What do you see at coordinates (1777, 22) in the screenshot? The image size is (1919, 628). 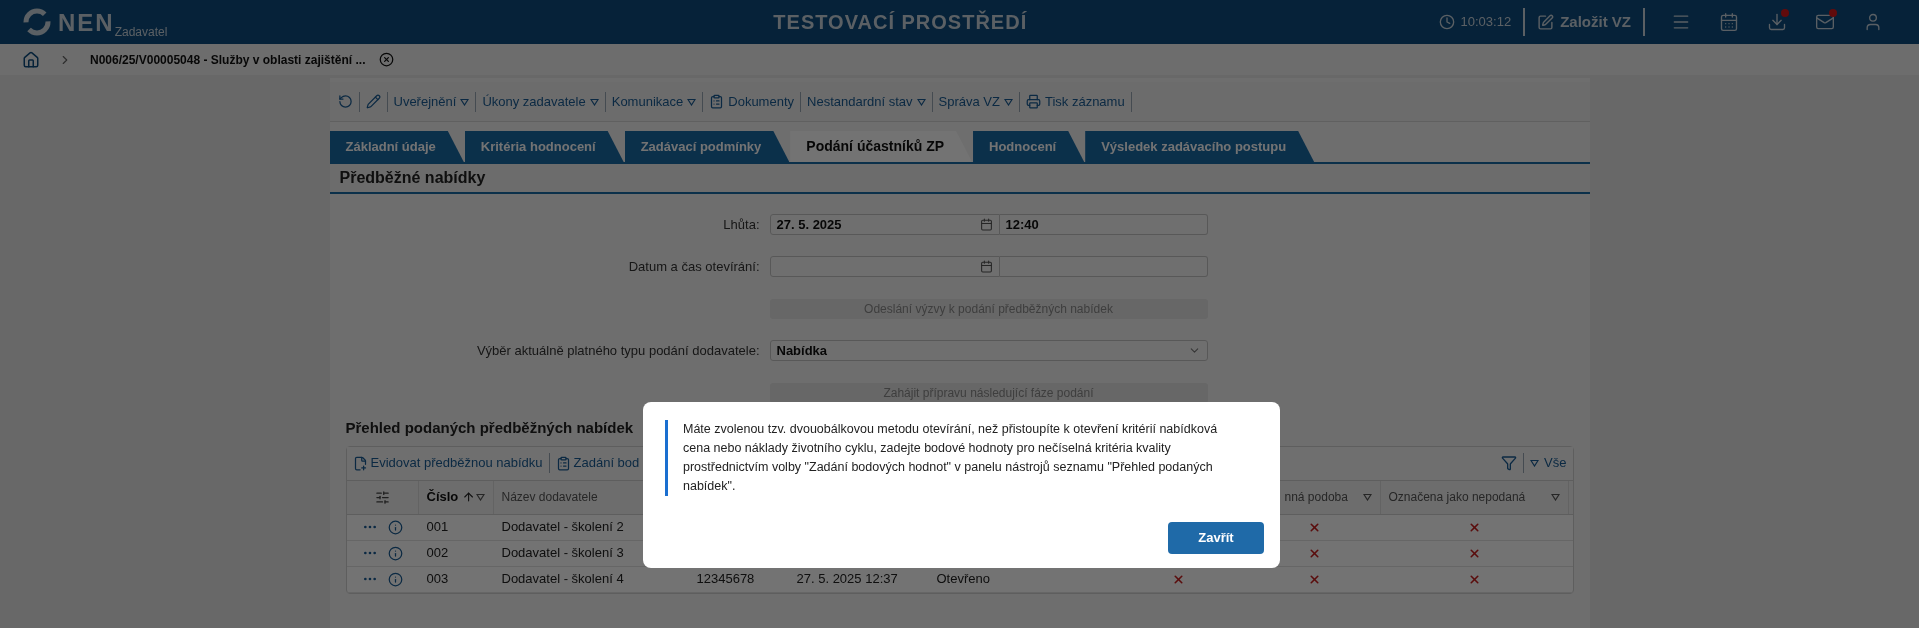 I see `download-icon` at bounding box center [1777, 22].